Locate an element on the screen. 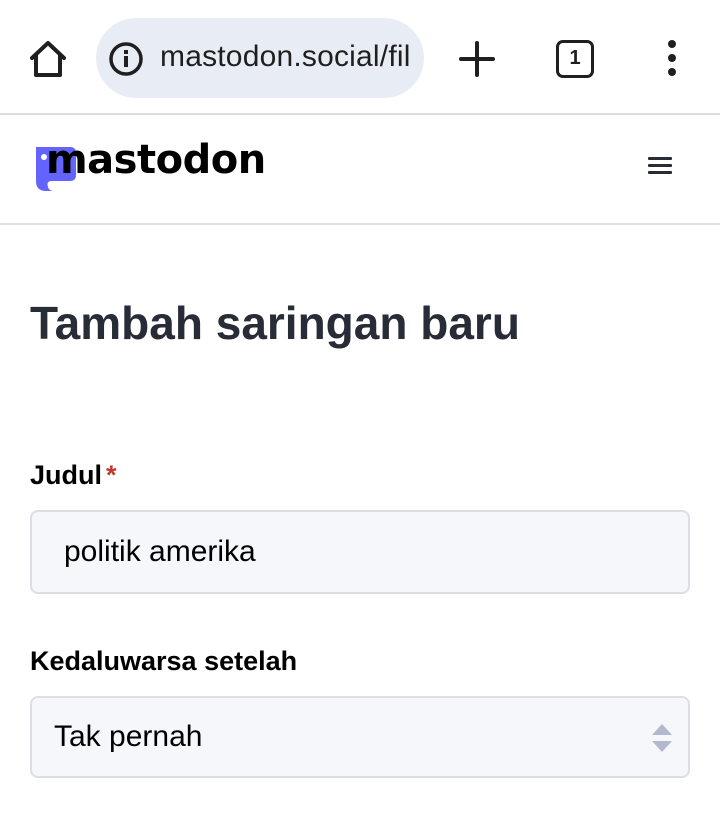 The width and height of the screenshot is (720, 831). new-tab-button is located at coordinates (477, 59).